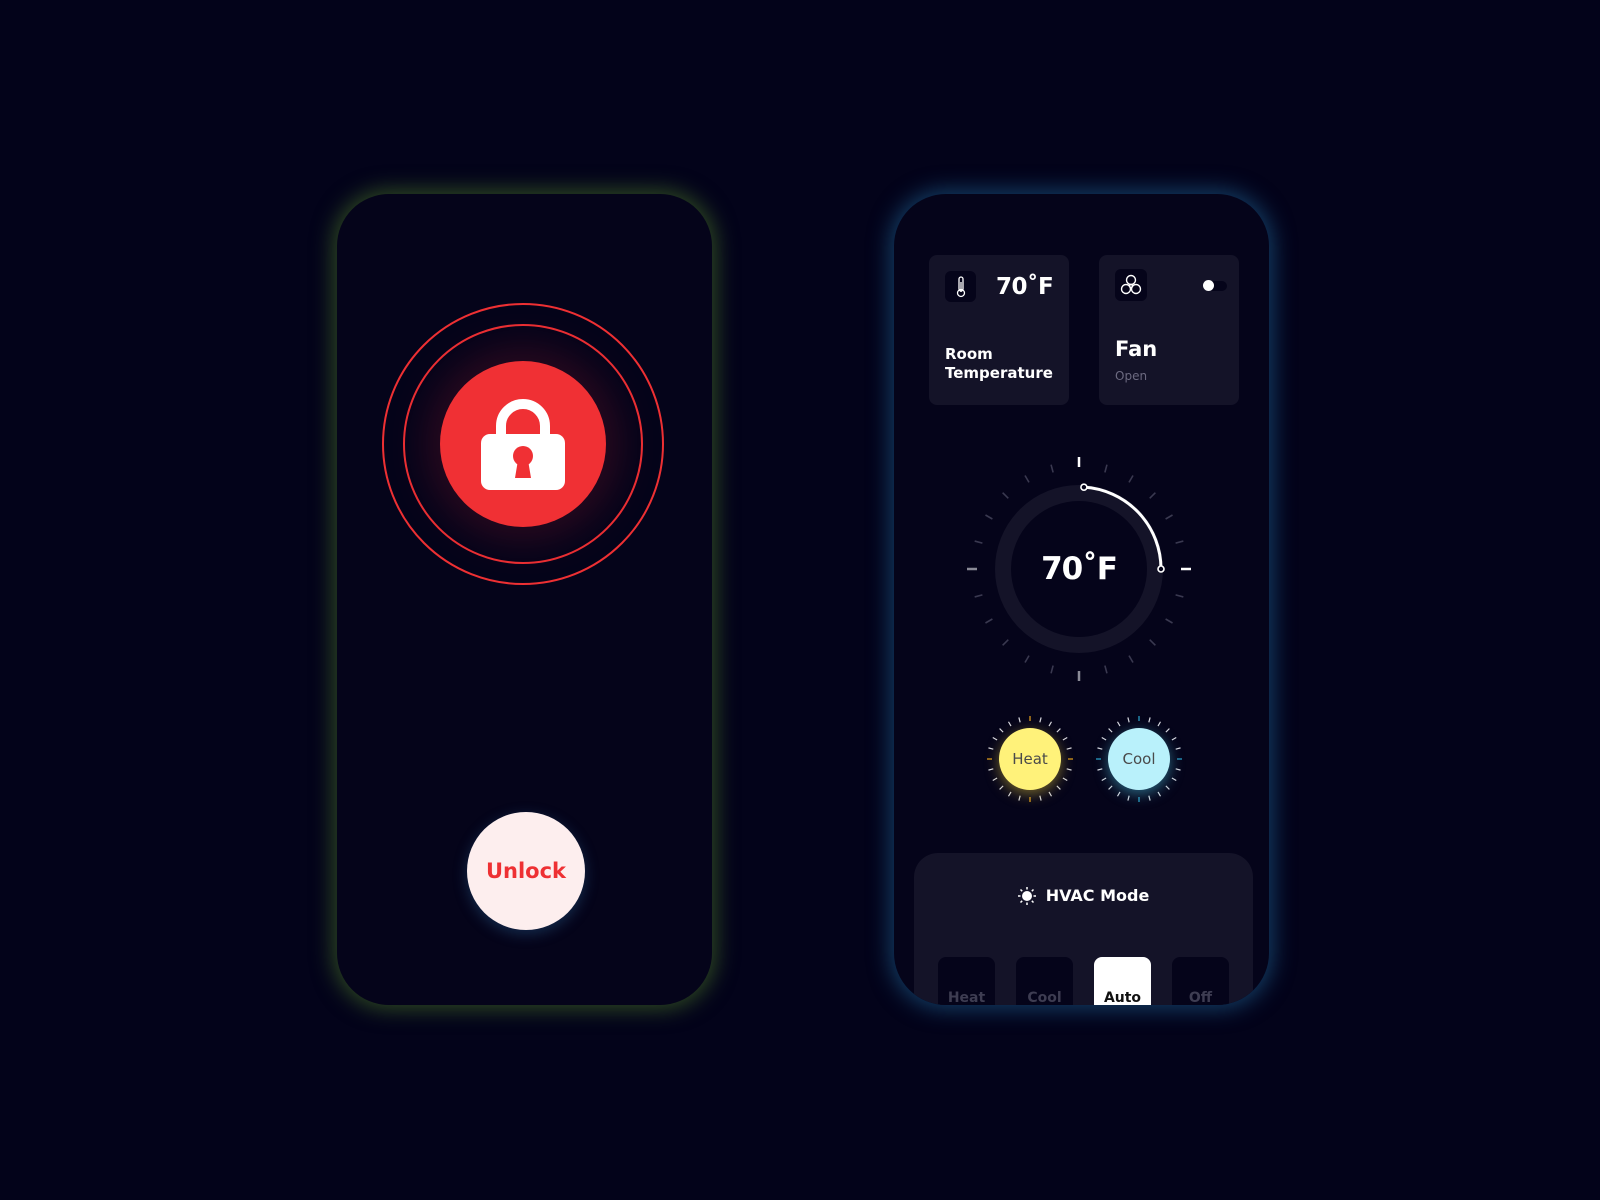 The height and width of the screenshot is (1200, 1600). Describe the element at coordinates (1025, 287) in the screenshot. I see `room-temperature-value: 70˚F` at that location.